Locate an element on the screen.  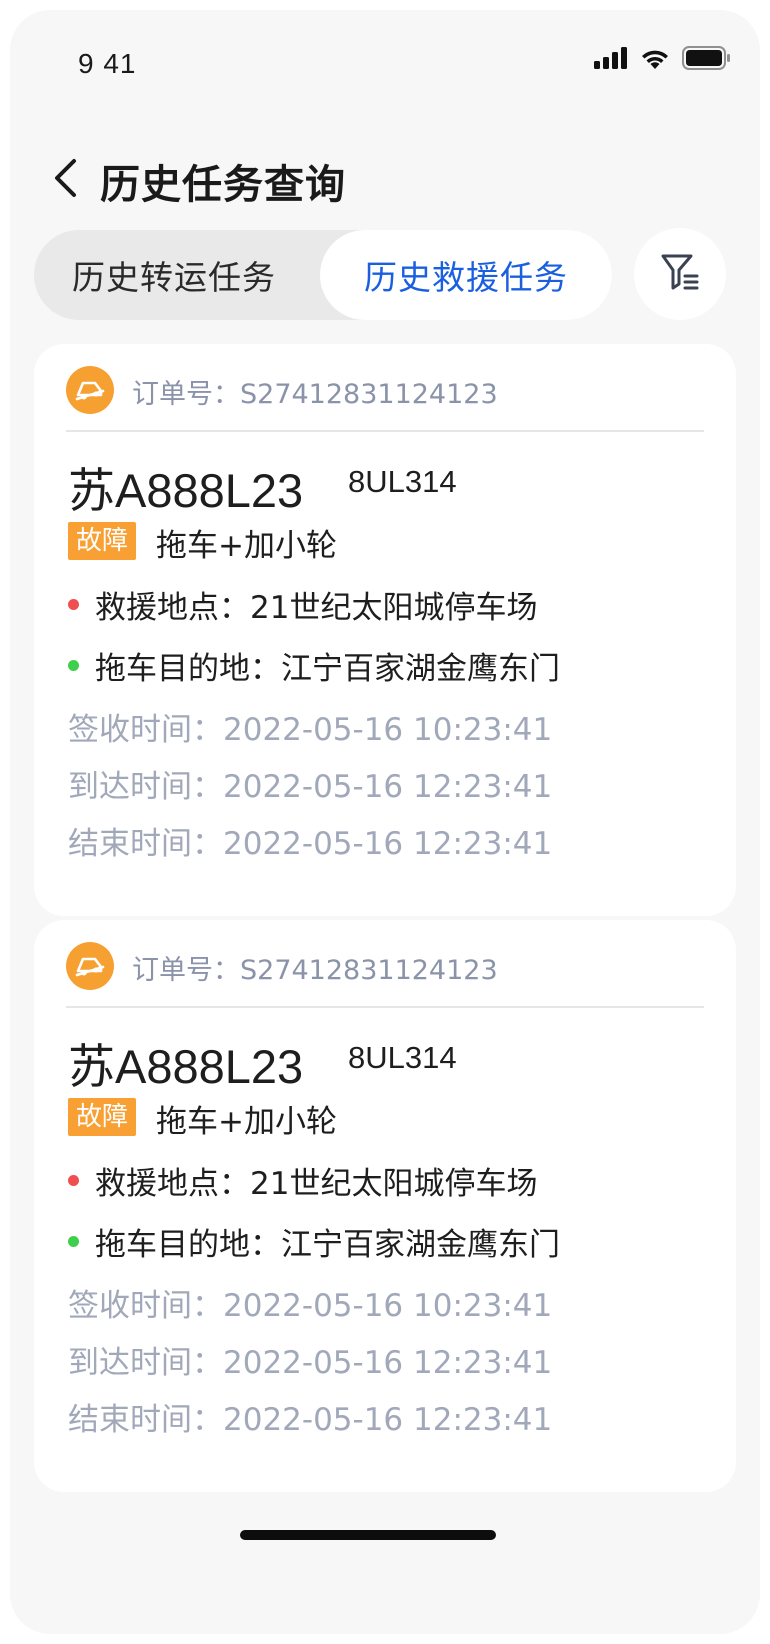
tab-transfer-history: 历史转运任务 is located at coordinates (174, 275).